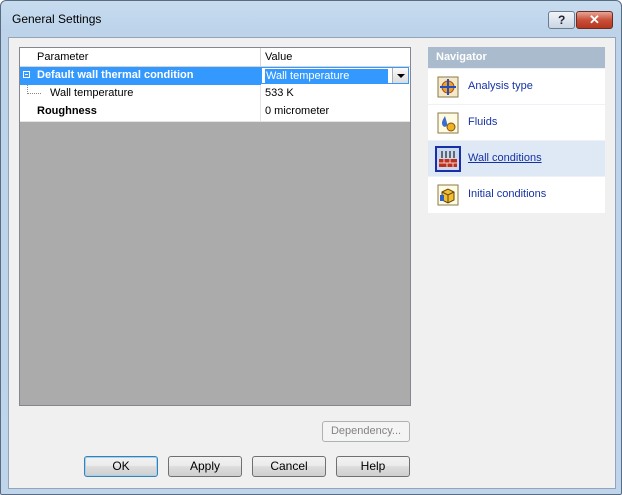 The image size is (622, 495). Describe the element at coordinates (260, 57) in the screenshot. I see `column-divider` at that location.